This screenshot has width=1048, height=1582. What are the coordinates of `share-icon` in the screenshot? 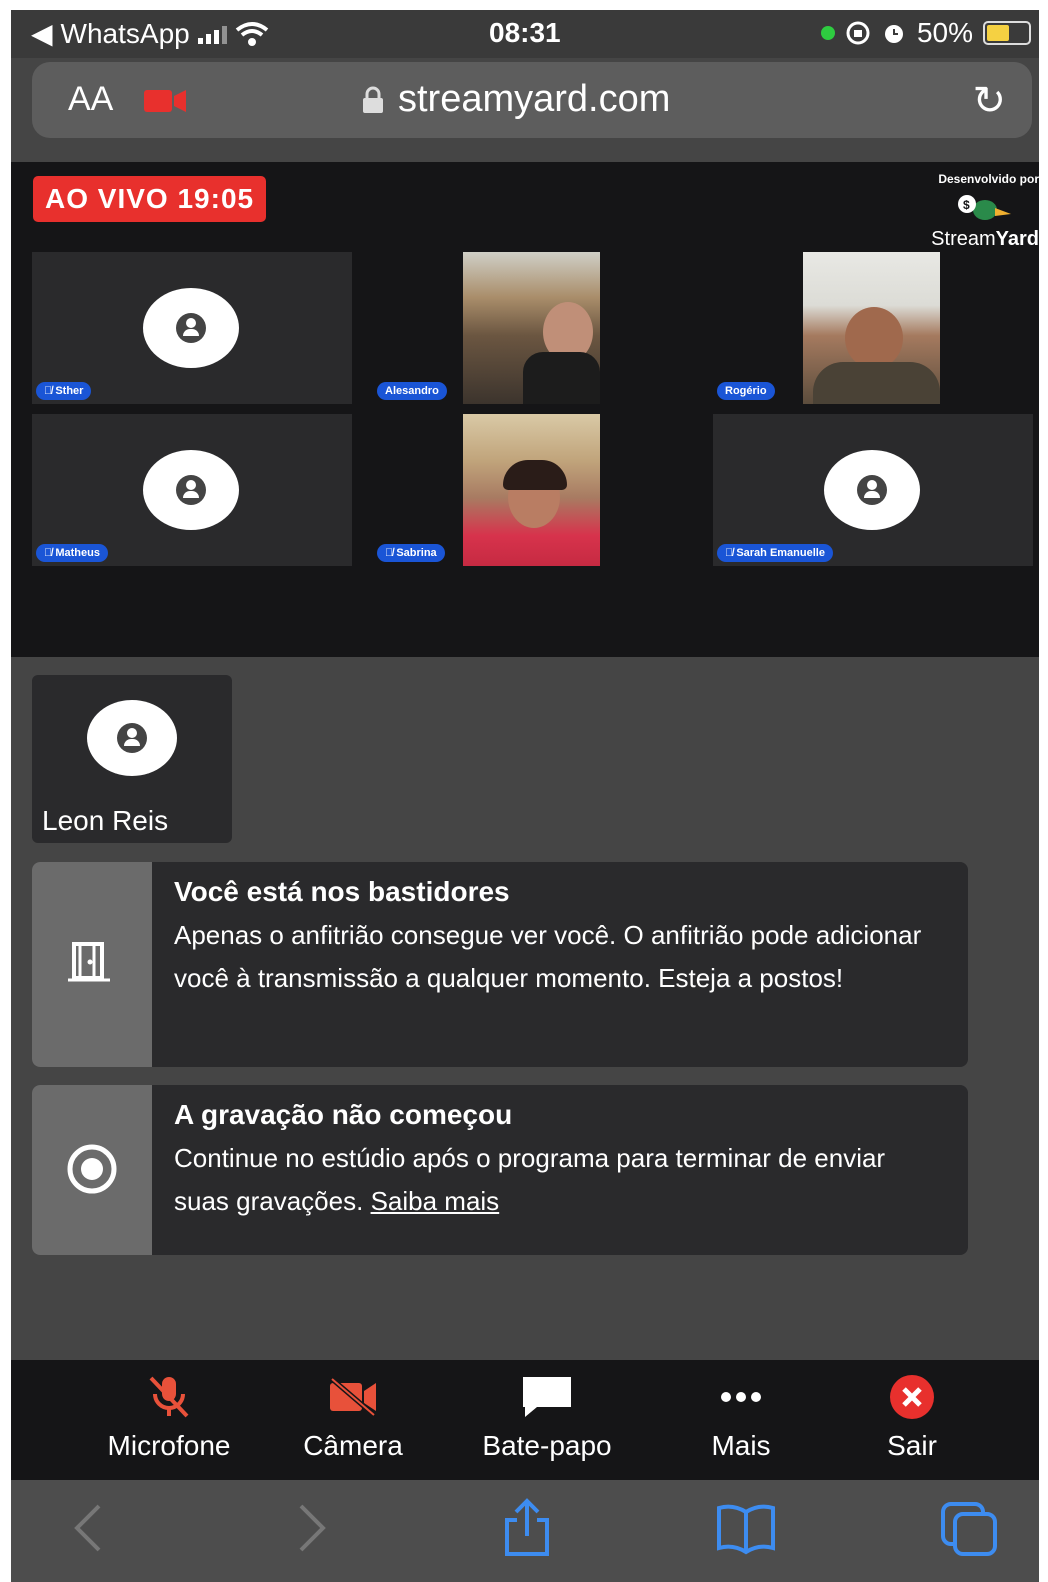 It's located at (527, 1528).